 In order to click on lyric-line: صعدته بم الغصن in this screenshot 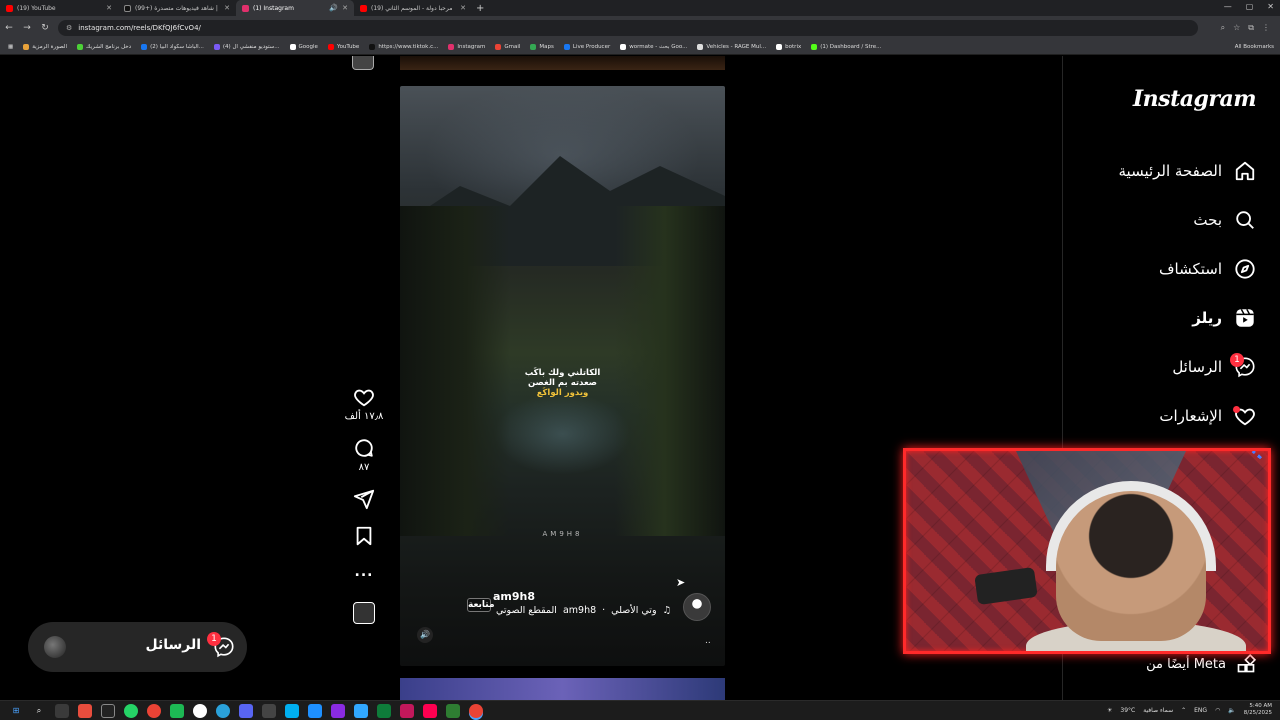, I will do `click(562, 383)`.